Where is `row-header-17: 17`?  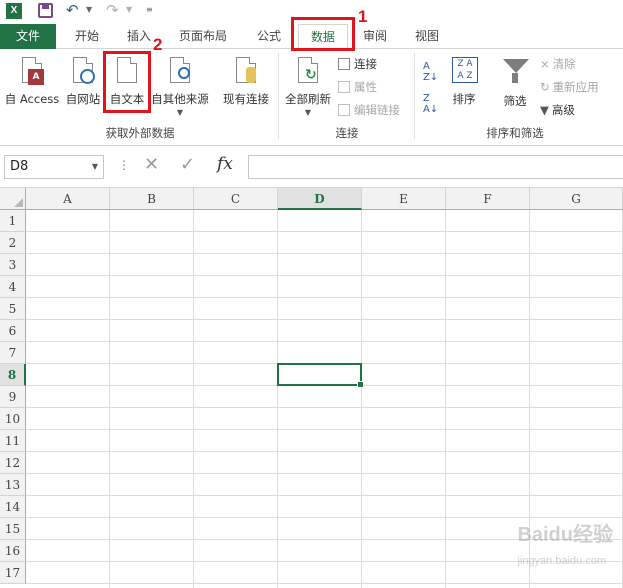
row-header-17: 17 is located at coordinates (13, 573).